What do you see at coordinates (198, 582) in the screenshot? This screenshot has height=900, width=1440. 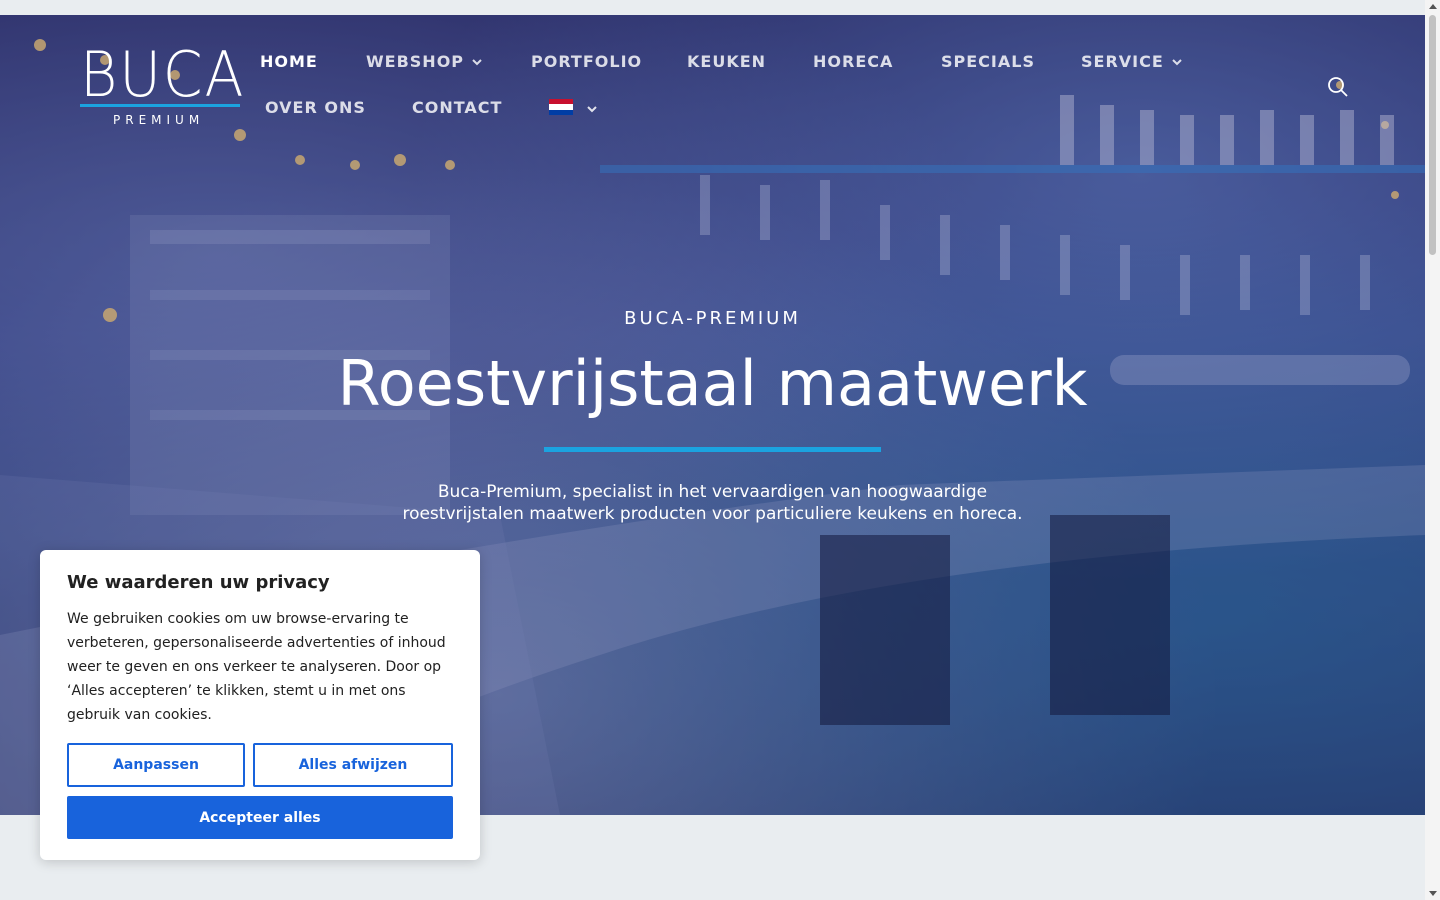 I see `cookie-banner-title: We waarderen uw privacy` at bounding box center [198, 582].